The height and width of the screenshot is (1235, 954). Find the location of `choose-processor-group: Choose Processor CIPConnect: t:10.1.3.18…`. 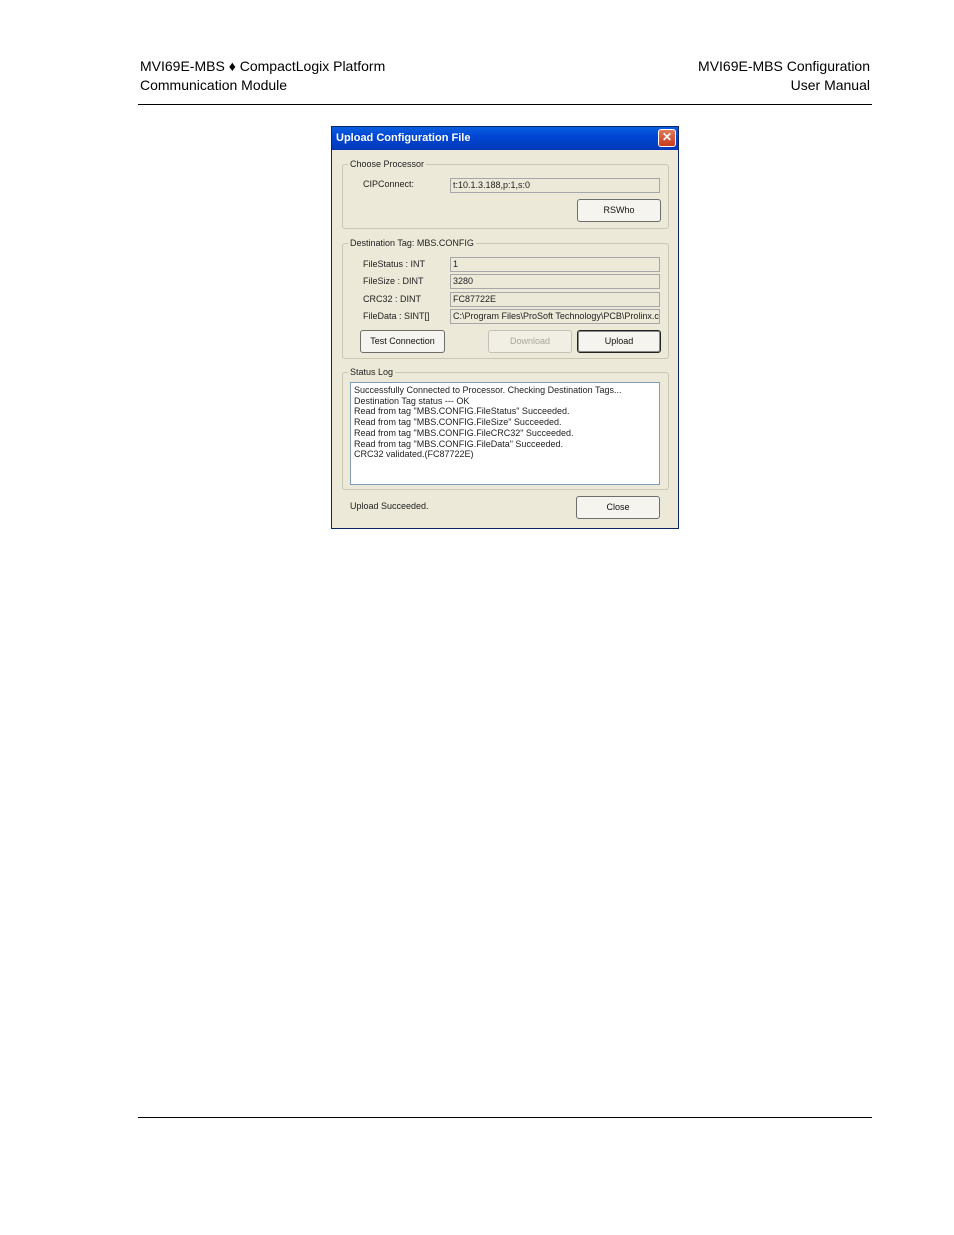

choose-processor-group: Choose Processor CIPConnect: t:10.1.3.18… is located at coordinates (505, 194).